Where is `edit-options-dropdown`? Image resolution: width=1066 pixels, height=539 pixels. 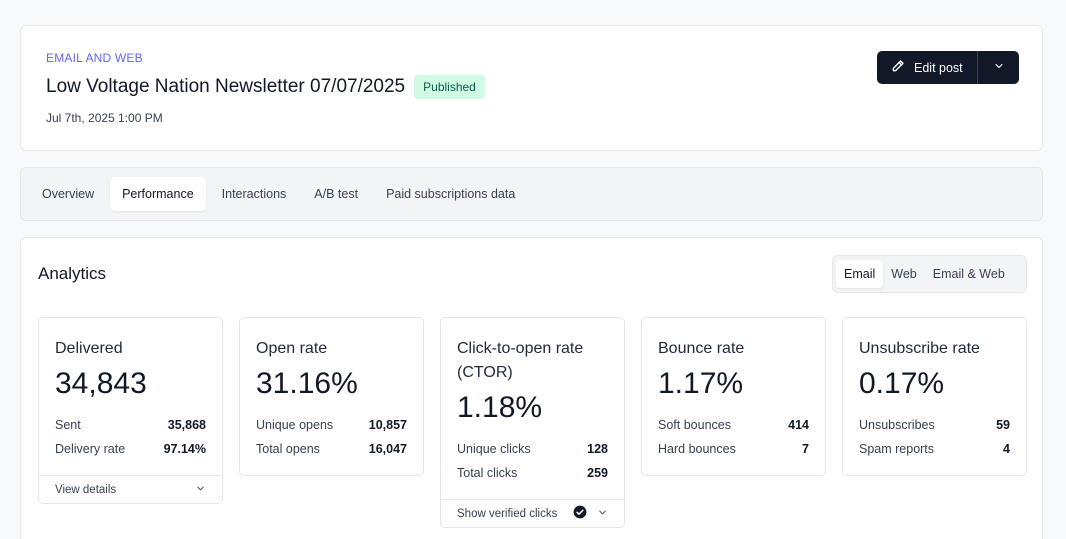
edit-options-dropdown is located at coordinates (998, 67).